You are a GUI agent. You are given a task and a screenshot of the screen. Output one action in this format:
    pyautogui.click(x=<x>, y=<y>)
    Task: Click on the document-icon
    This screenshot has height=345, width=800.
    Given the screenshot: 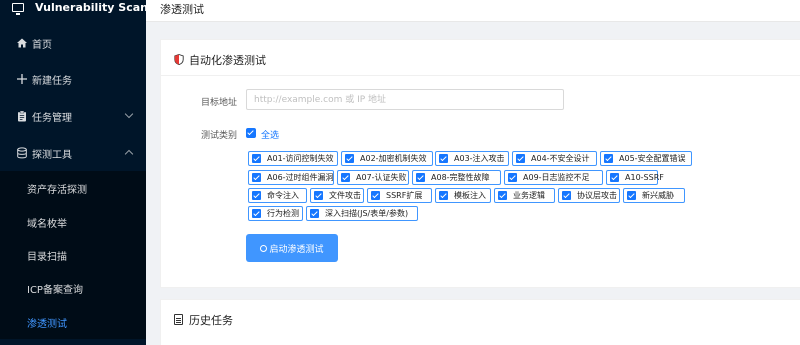 What is the action you would take?
    pyautogui.click(x=178, y=319)
    